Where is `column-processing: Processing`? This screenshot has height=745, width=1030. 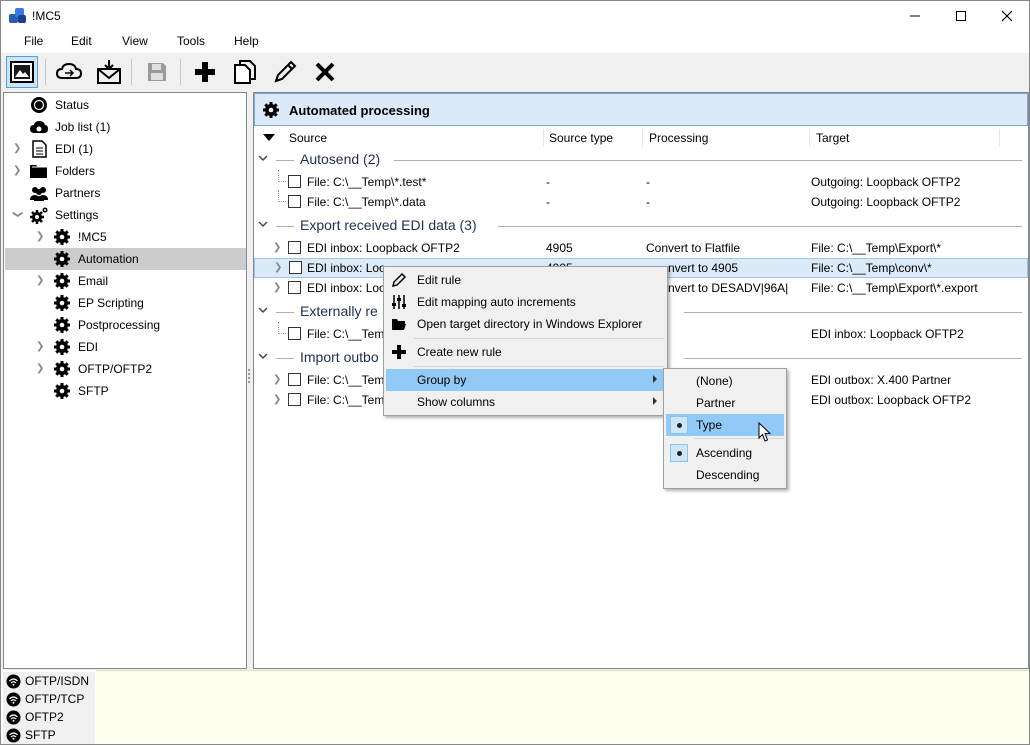 column-processing: Processing is located at coordinates (678, 138).